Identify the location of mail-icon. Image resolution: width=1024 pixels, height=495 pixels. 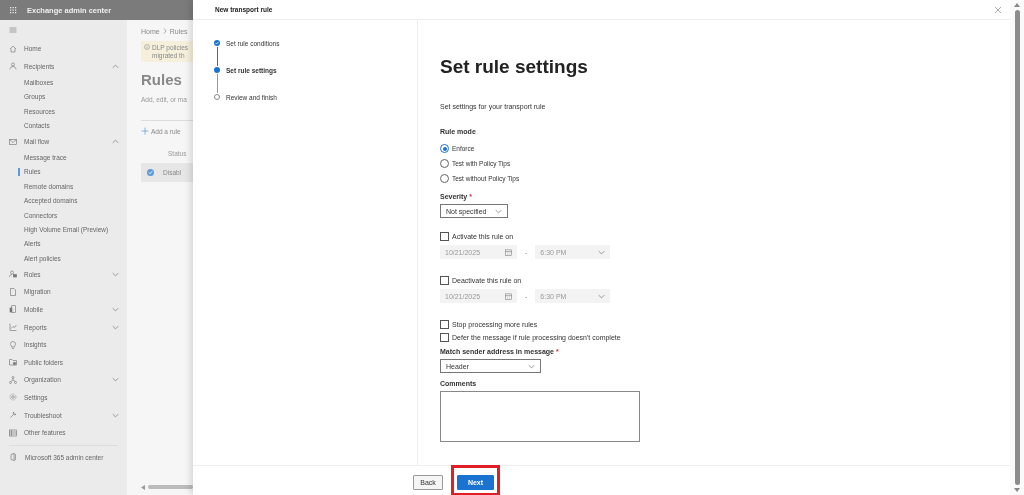
(13, 141).